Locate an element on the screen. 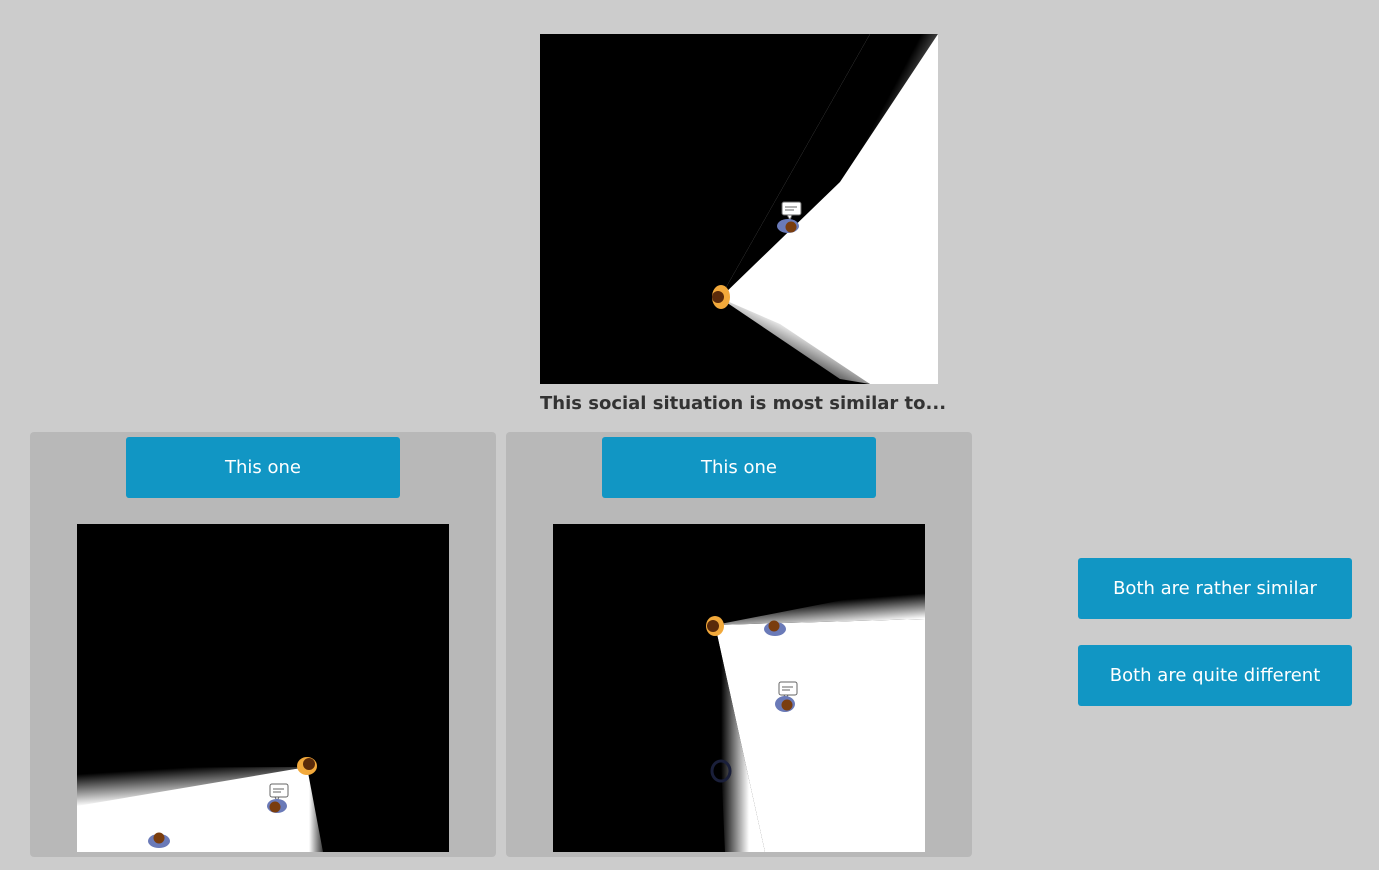 The width and height of the screenshot is (1379, 870). option-left-scene is located at coordinates (263, 688).